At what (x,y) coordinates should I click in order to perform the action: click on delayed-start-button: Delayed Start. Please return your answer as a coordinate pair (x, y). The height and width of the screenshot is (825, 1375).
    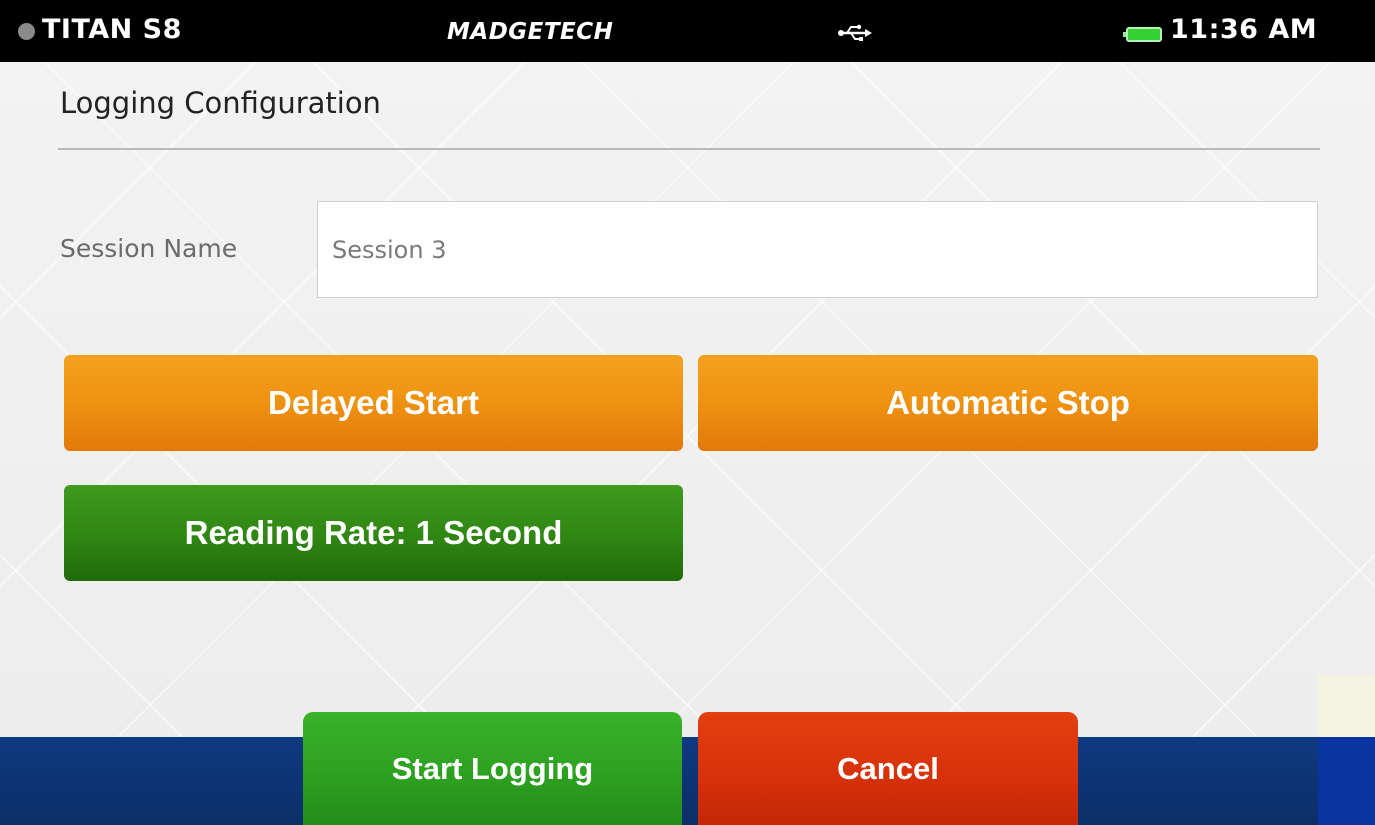
    Looking at the image, I should click on (373, 403).